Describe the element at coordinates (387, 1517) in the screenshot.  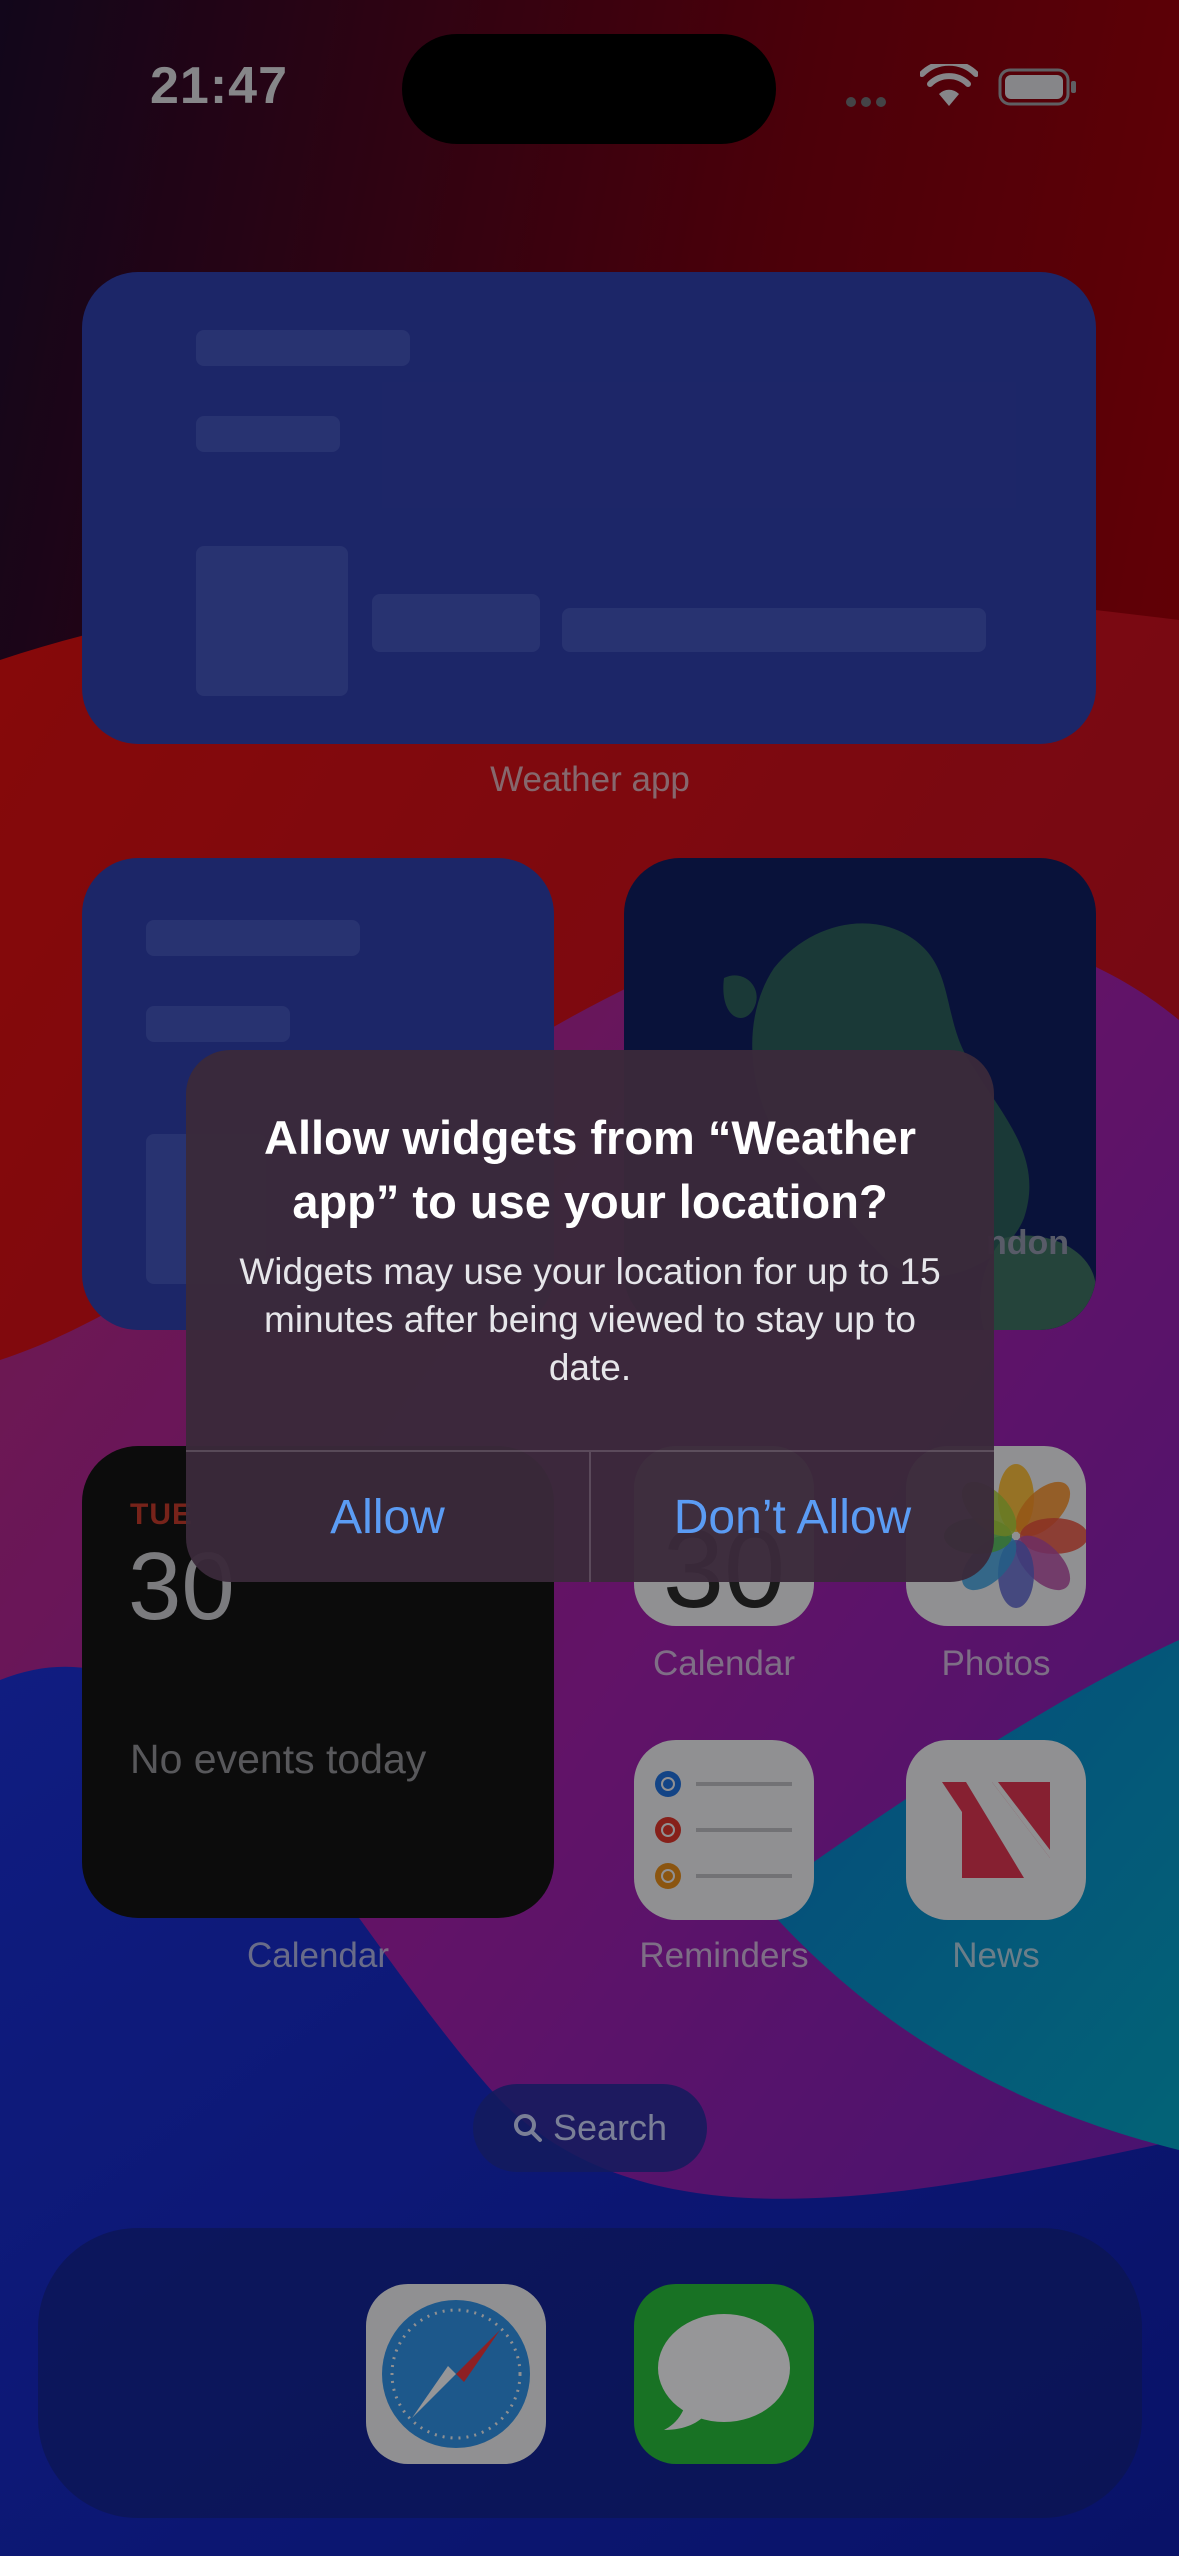
I see `allow-button: Allow` at that location.